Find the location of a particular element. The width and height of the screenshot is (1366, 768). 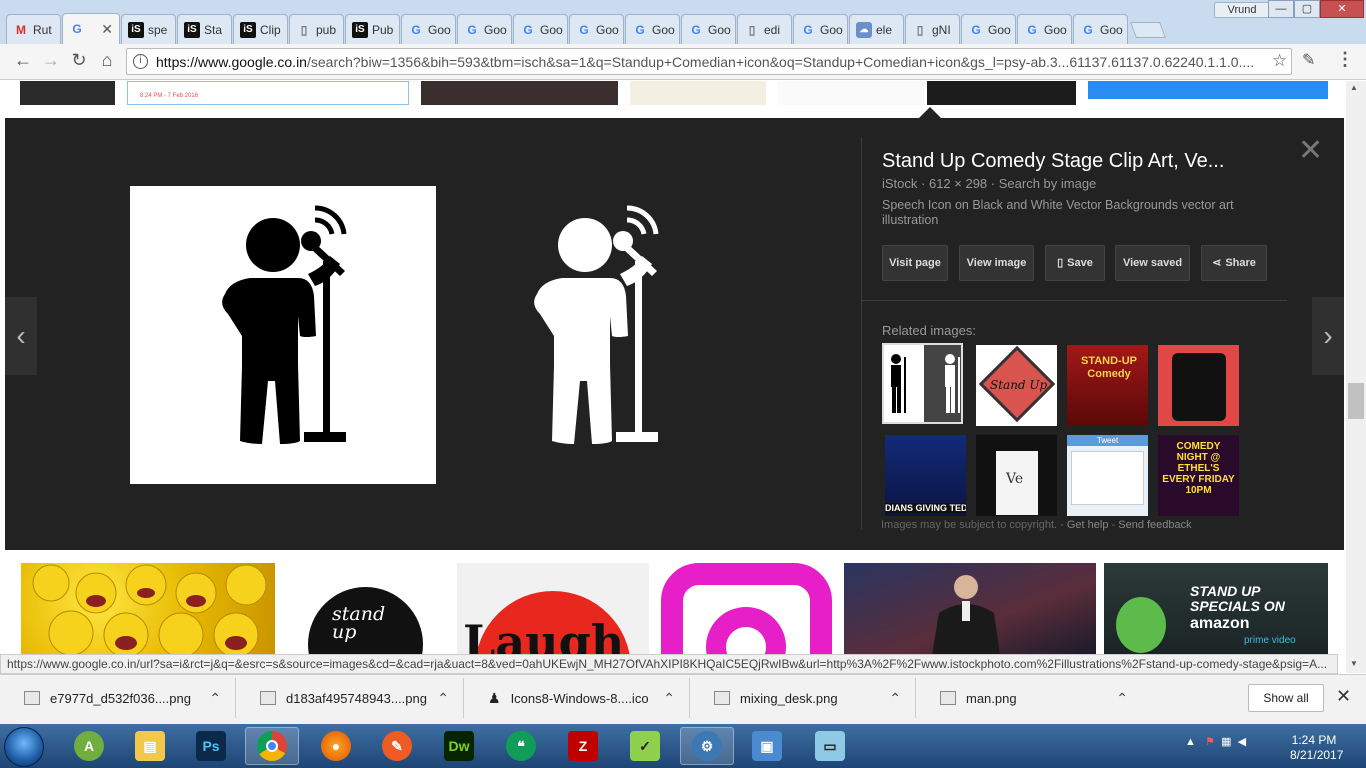

tab-5: ▯ pub is located at coordinates (316, 29).